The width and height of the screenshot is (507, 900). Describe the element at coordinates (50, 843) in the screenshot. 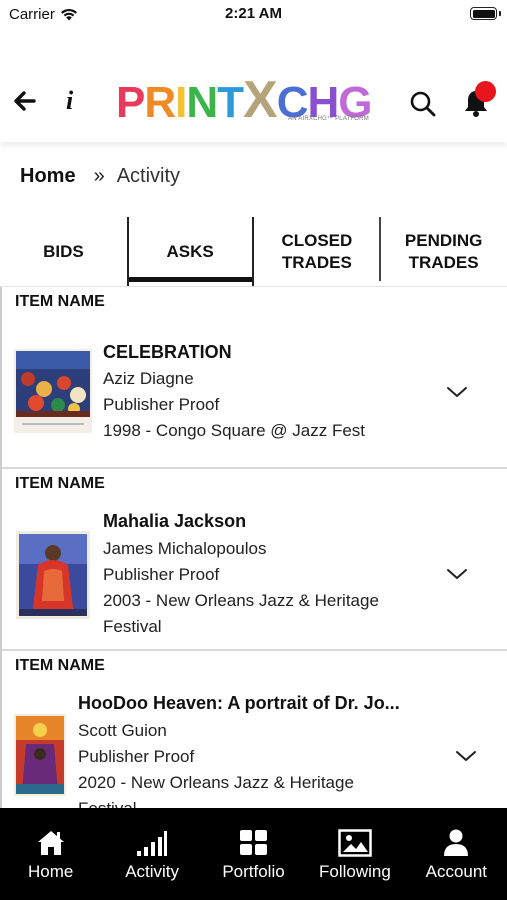

I see `home-icon` at that location.